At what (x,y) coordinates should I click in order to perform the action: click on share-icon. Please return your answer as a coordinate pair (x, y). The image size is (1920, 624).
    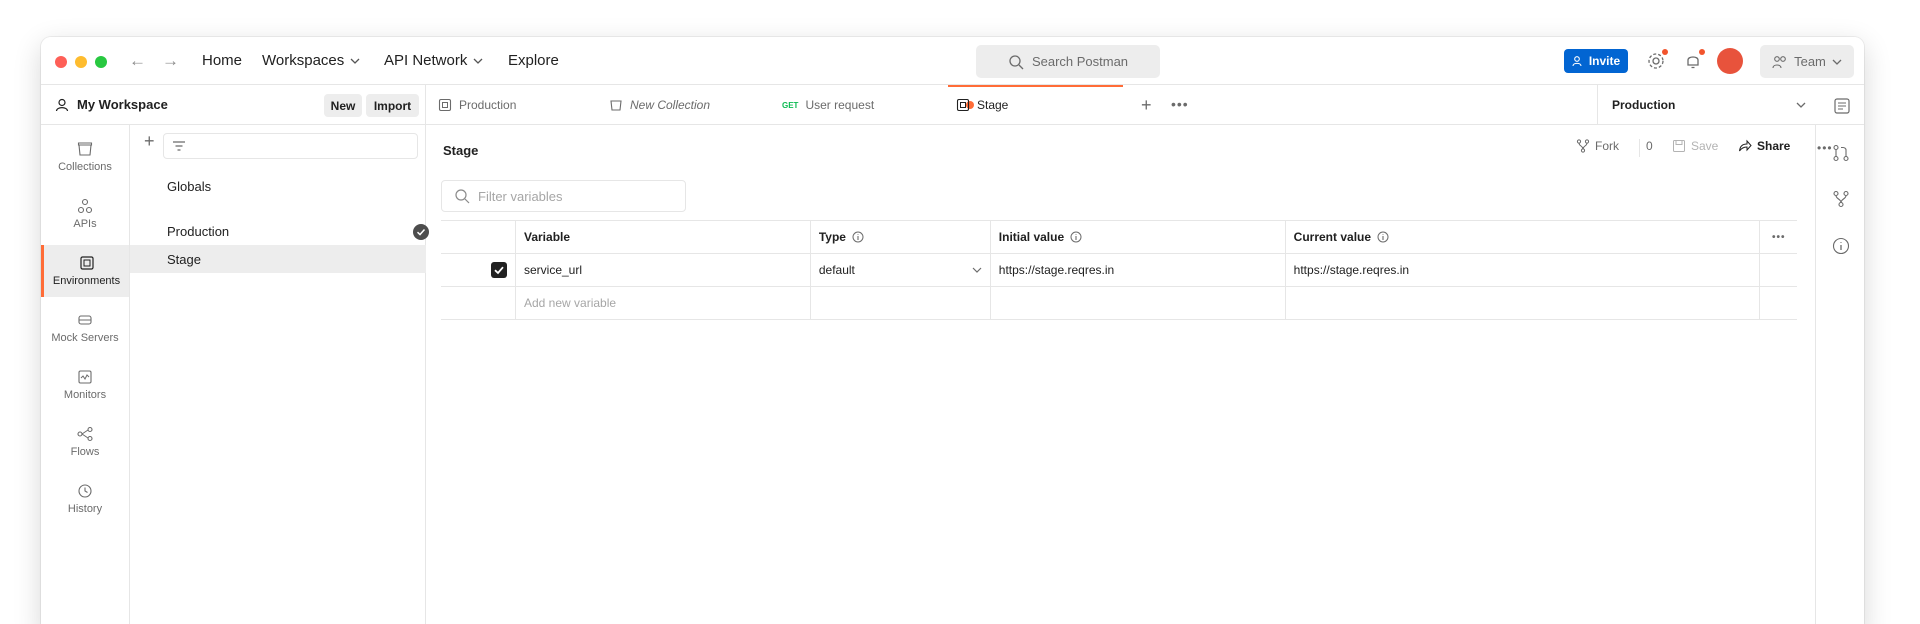
    Looking at the image, I should click on (1745, 145).